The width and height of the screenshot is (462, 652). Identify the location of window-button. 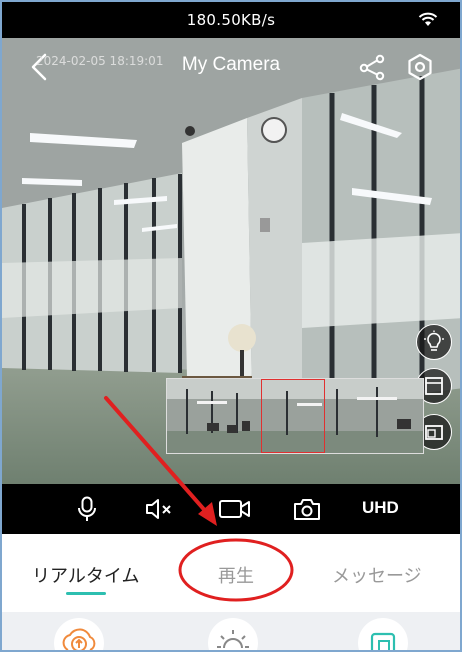
(383, 634).